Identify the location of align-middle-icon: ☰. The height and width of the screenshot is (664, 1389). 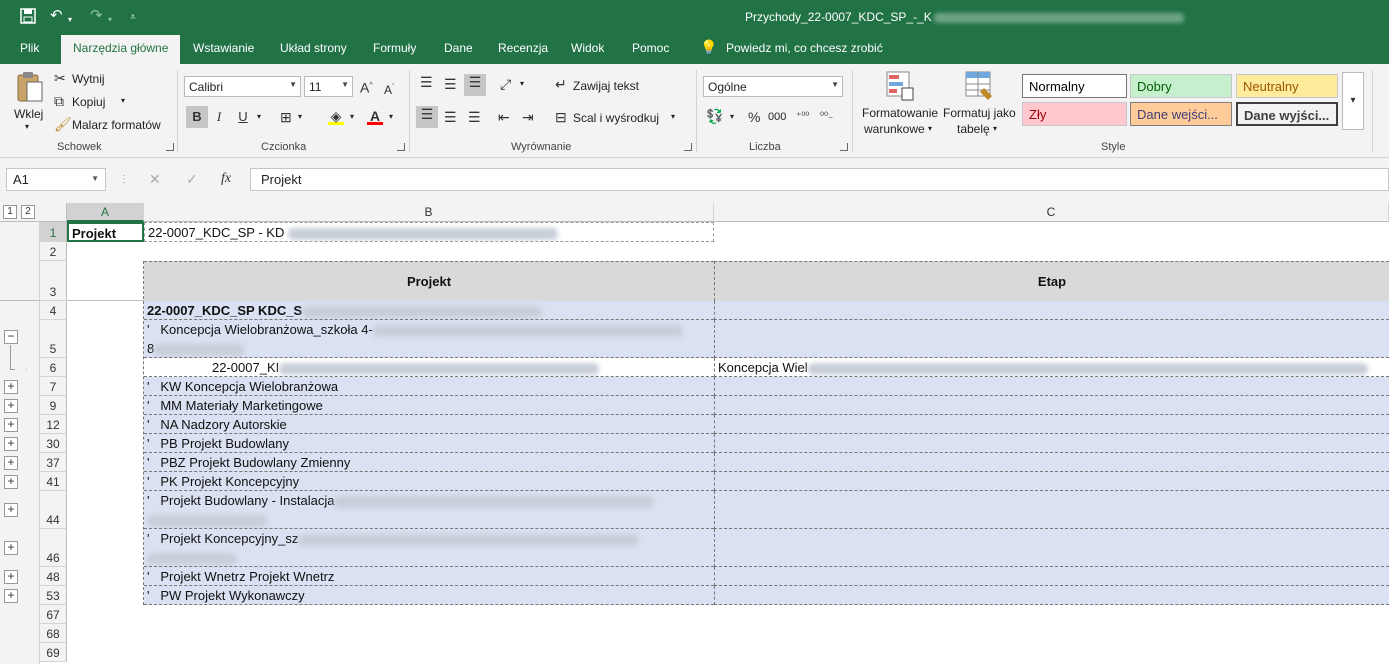
(450, 84).